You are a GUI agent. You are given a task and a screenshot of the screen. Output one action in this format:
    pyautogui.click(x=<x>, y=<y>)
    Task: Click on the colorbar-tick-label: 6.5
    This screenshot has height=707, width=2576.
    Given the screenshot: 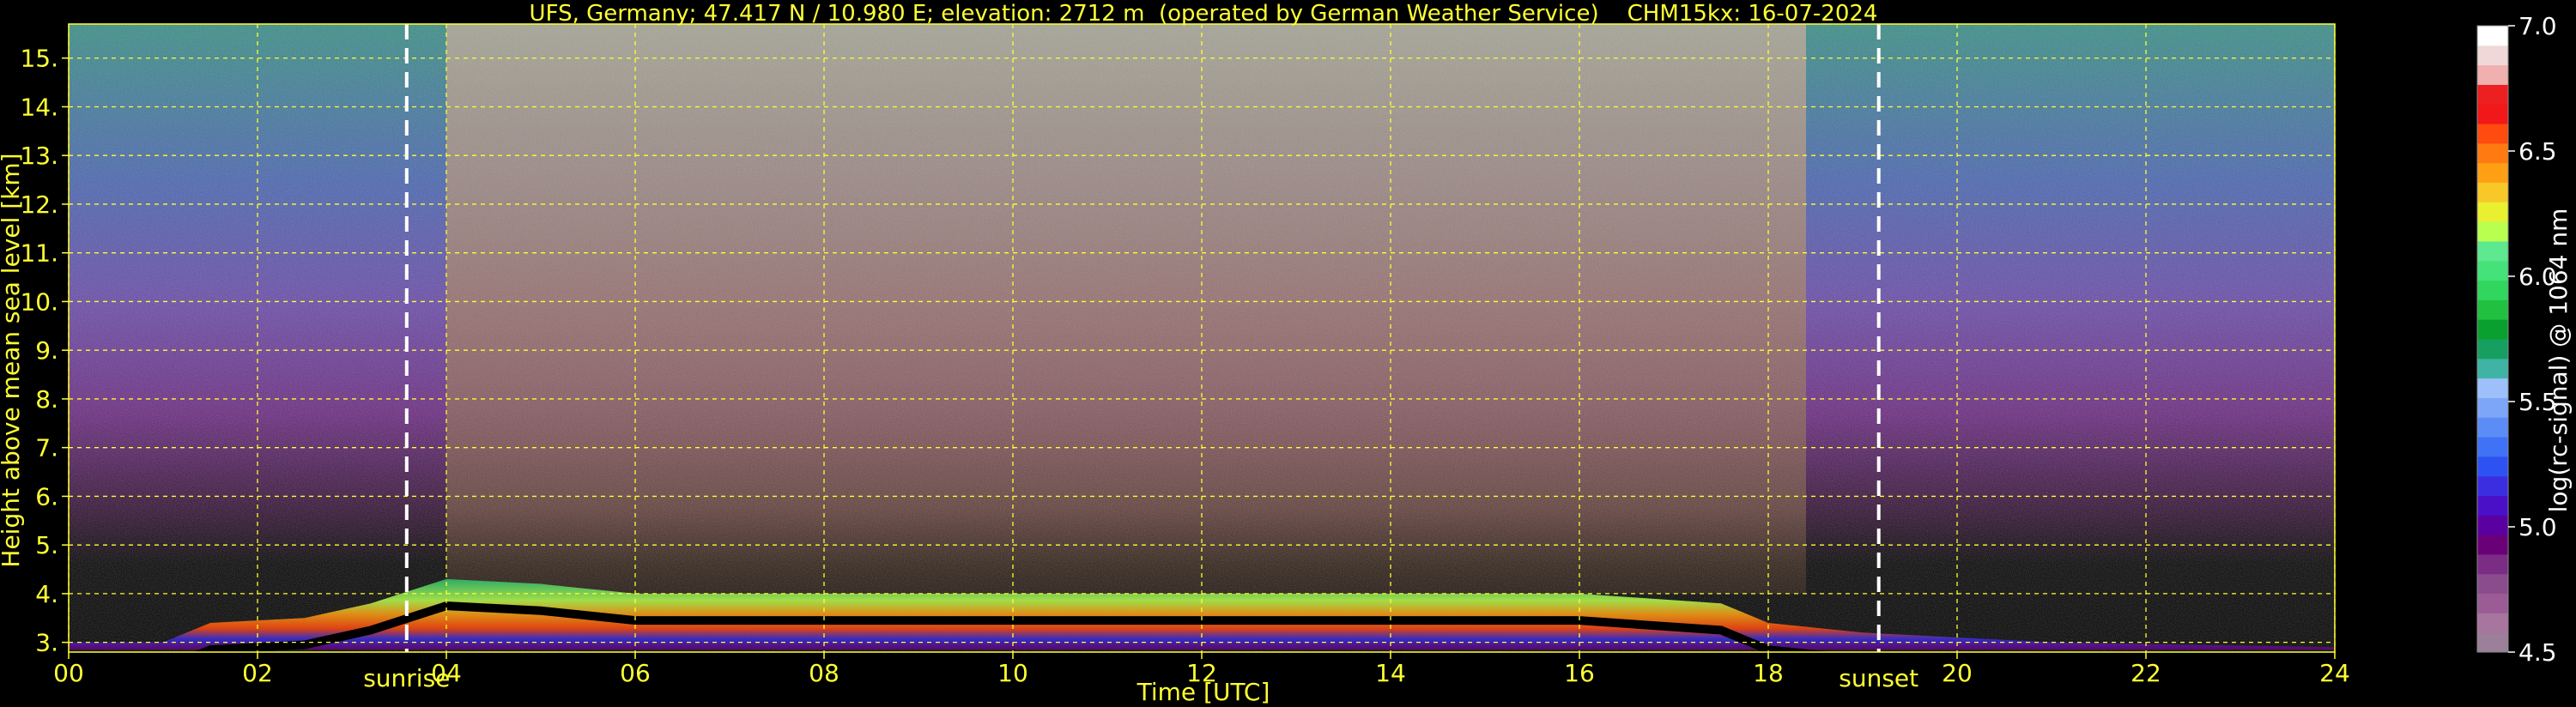 What is the action you would take?
    pyautogui.click(x=2537, y=151)
    